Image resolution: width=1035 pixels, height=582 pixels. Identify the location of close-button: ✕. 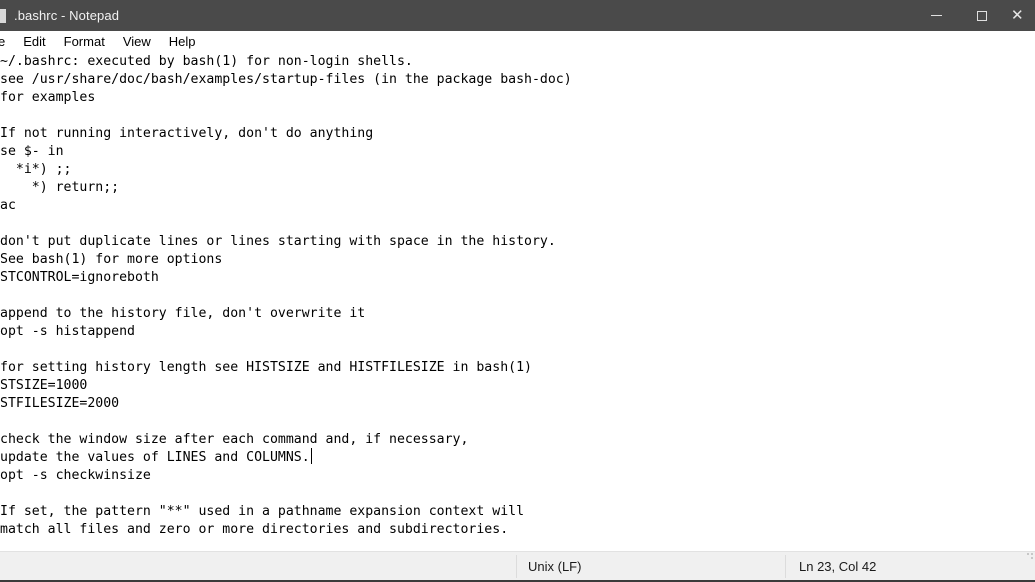
(1020, 15).